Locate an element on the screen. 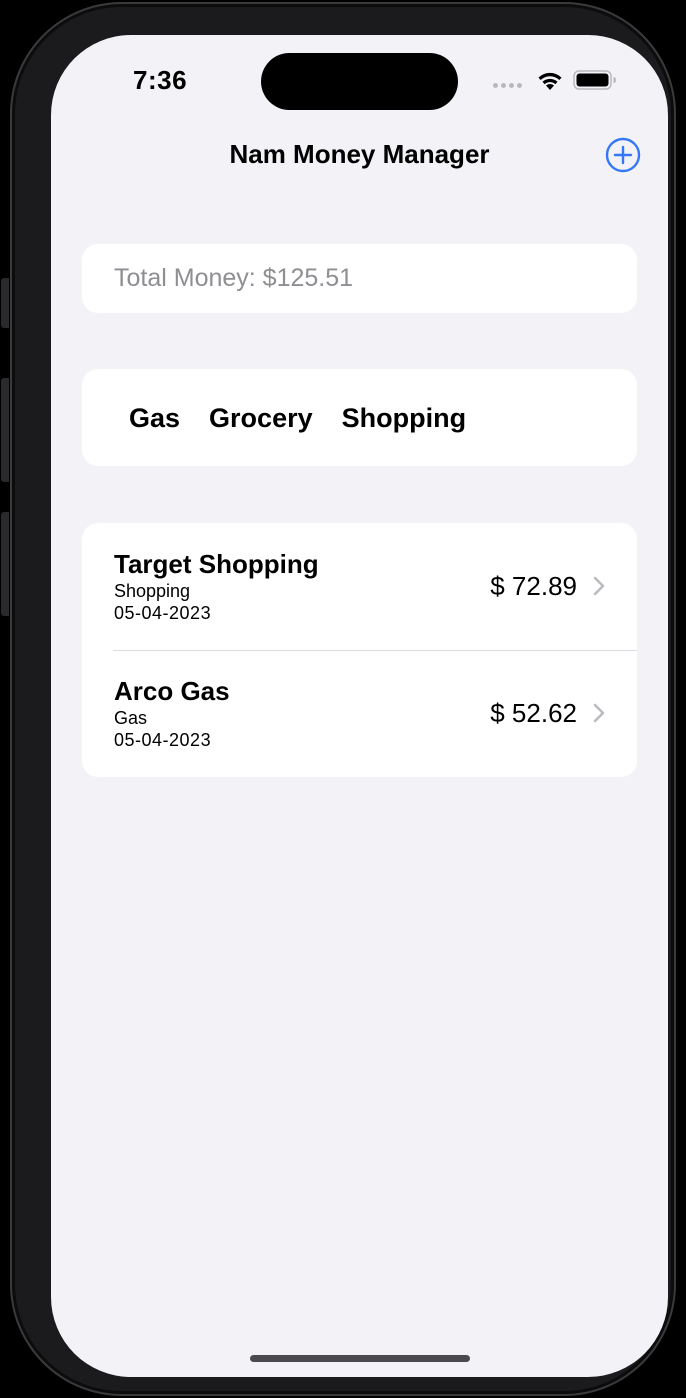  volume-down-button is located at coordinates (5, 564).